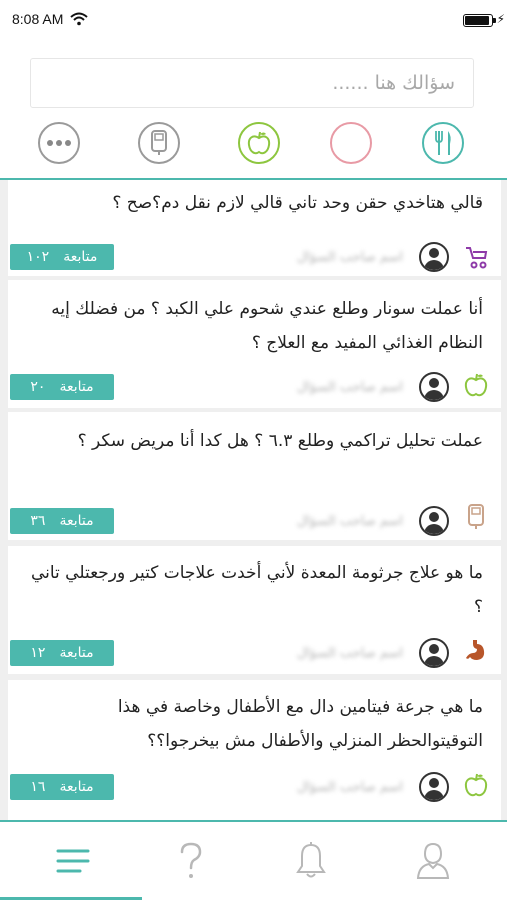 Image resolution: width=507 pixels, height=900 pixels. I want to click on tab-notifications, so click(311, 861).